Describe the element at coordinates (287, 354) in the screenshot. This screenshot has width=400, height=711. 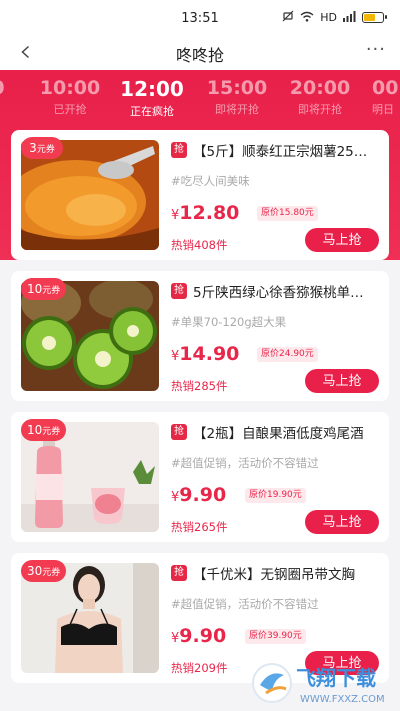
I see `original-price: 原价24.90元` at that location.